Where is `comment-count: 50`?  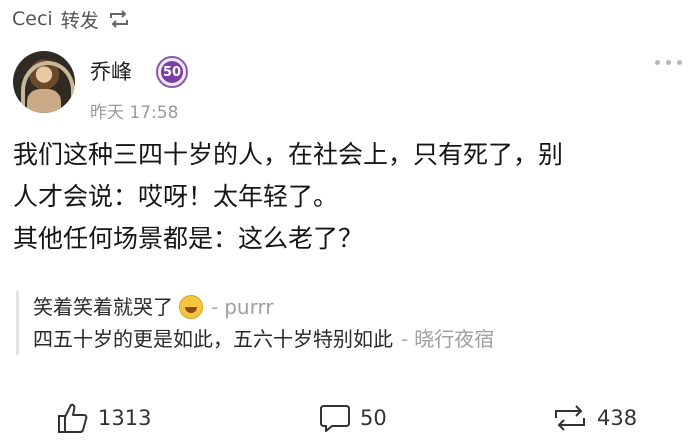
comment-count: 50 is located at coordinates (373, 418).